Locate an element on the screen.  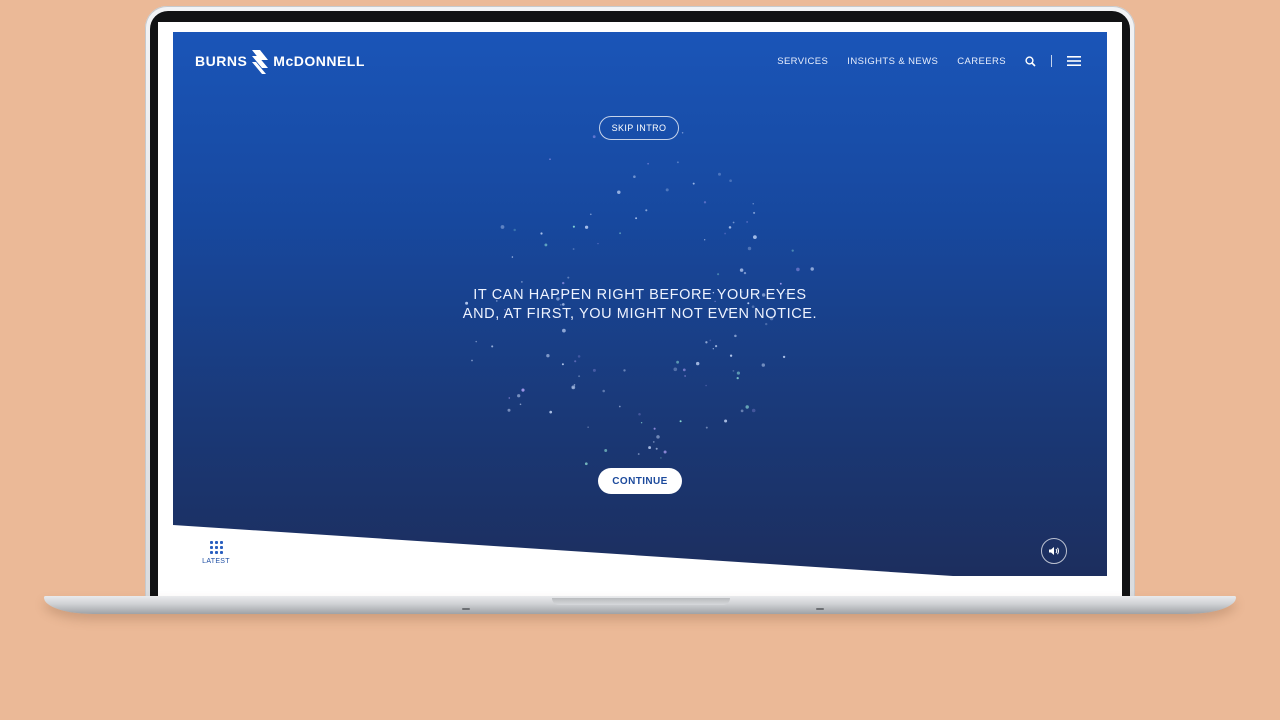
headline-line-1: IT CAN HAPPEN RIGHT BEFORE YOUR EYES is located at coordinates (640, 295).